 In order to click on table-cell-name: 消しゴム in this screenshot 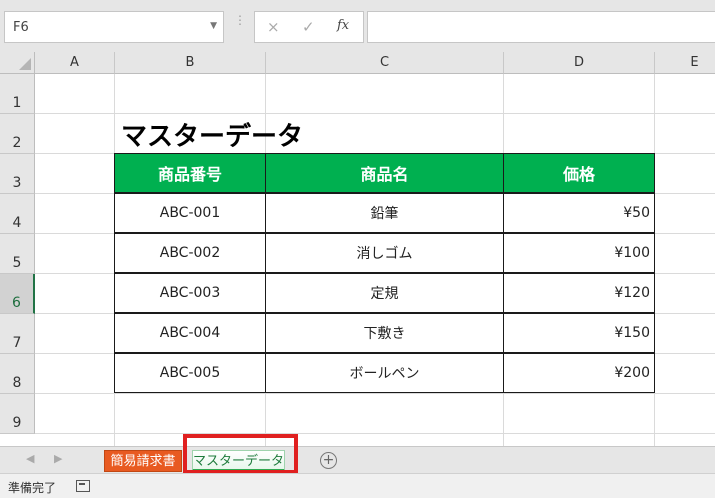, I will do `click(384, 253)`.